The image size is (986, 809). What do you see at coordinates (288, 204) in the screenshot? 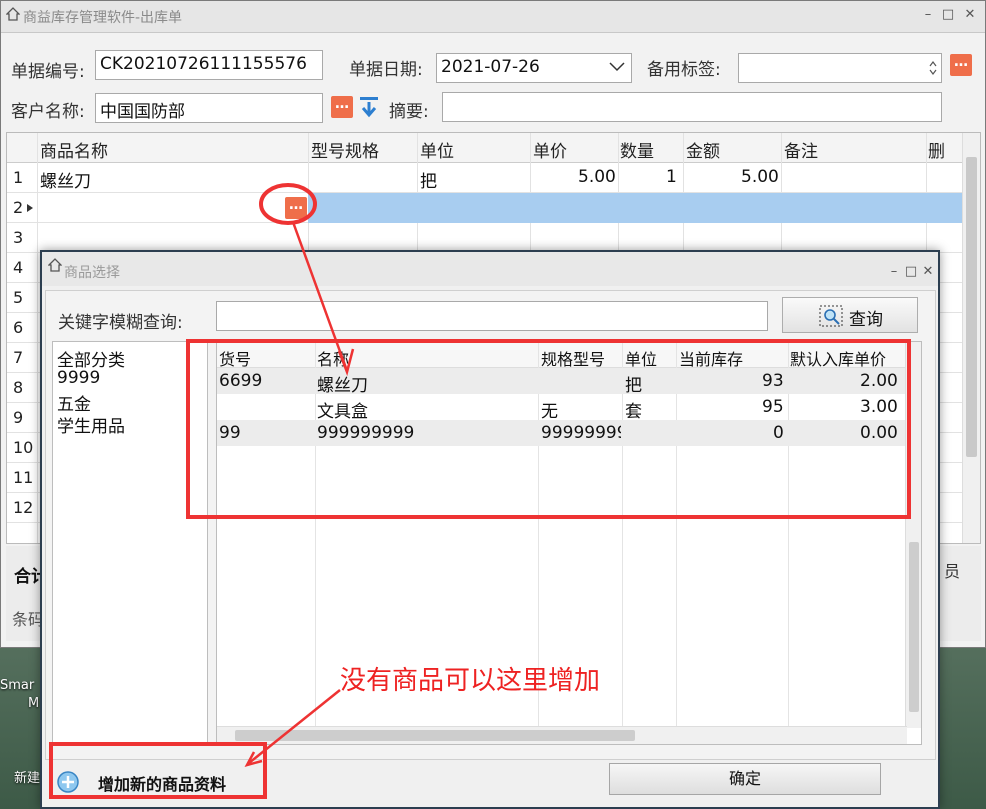
I see `annotation-circle` at bounding box center [288, 204].